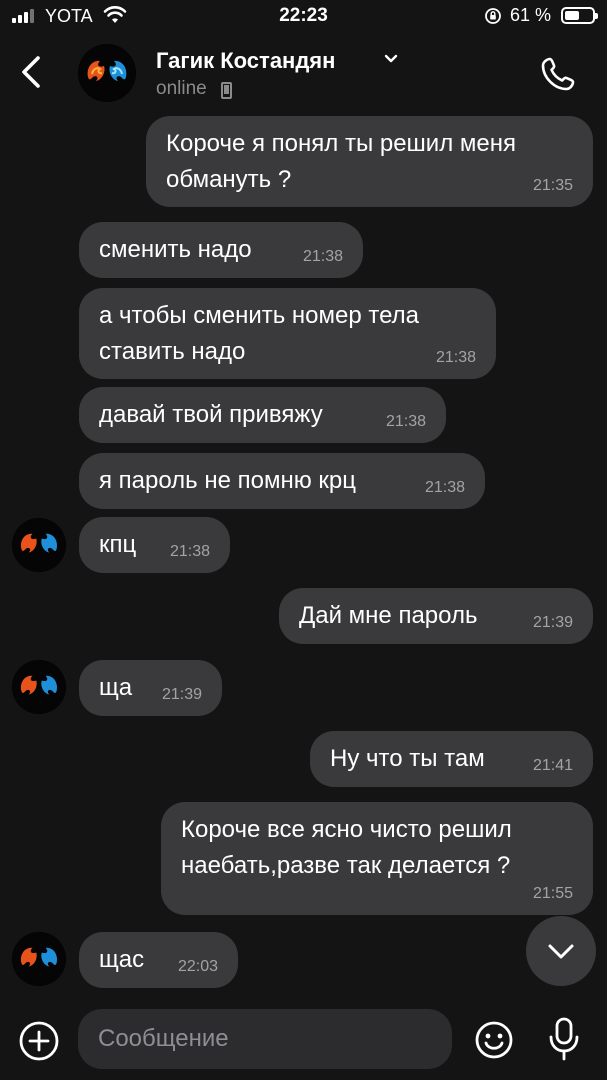  Describe the element at coordinates (227, 480) in the screenshot. I see `message-text: я пароль не помню крц` at that location.